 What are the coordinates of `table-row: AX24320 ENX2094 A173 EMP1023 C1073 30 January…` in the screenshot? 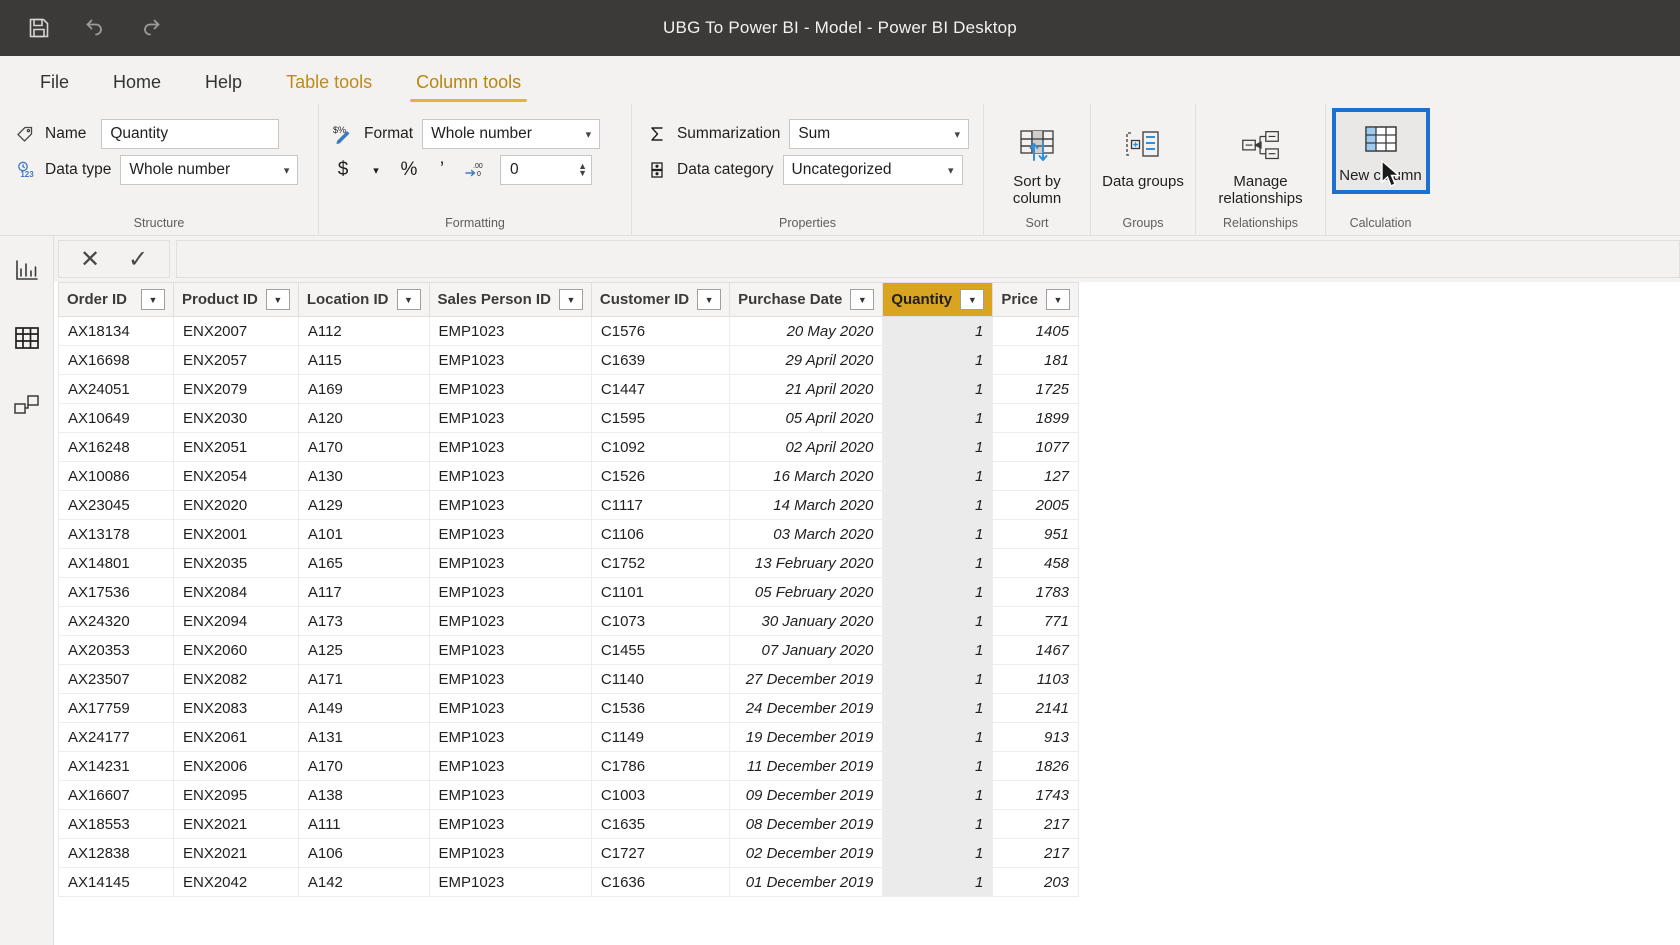 It's located at (569, 621).